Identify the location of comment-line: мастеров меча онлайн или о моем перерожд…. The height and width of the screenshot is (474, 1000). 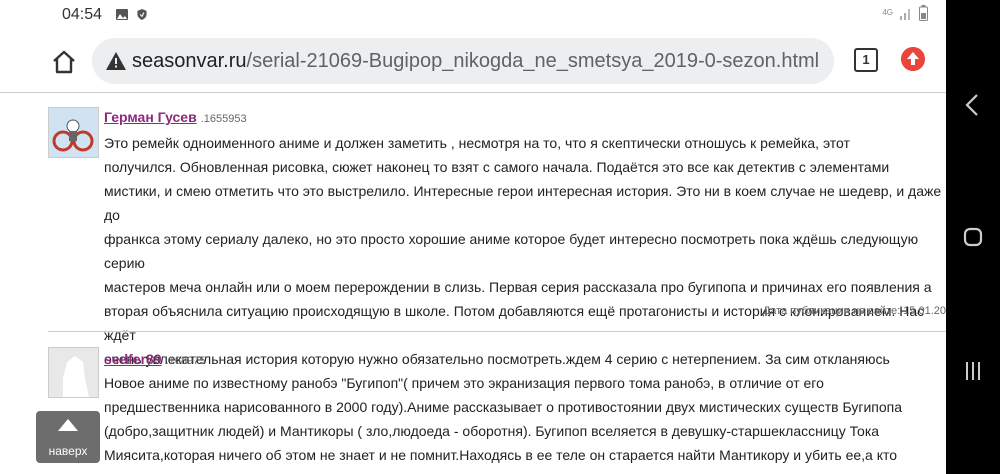
(518, 287).